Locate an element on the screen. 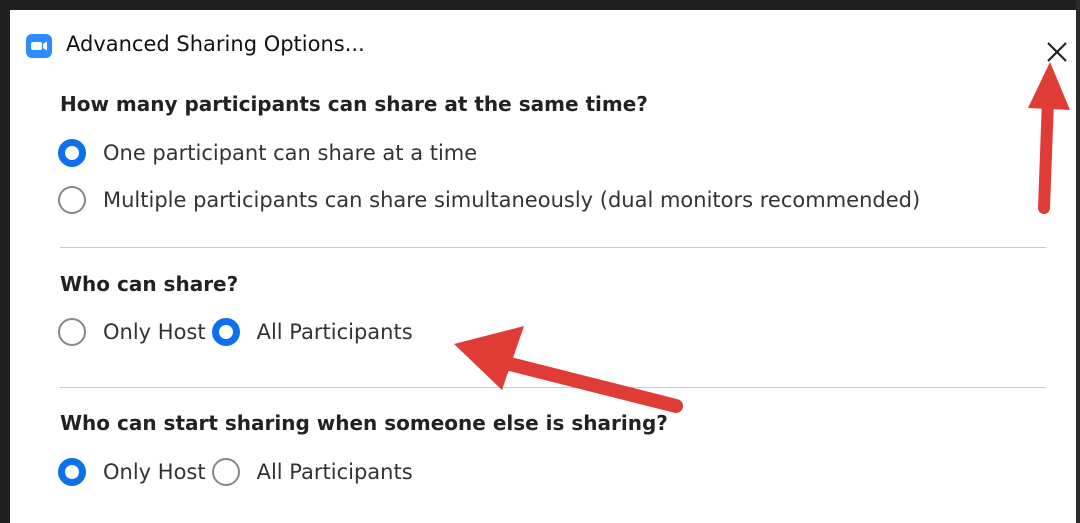 This screenshot has height=523, width=1080. radio-button-share-only-host is located at coordinates (72, 332).